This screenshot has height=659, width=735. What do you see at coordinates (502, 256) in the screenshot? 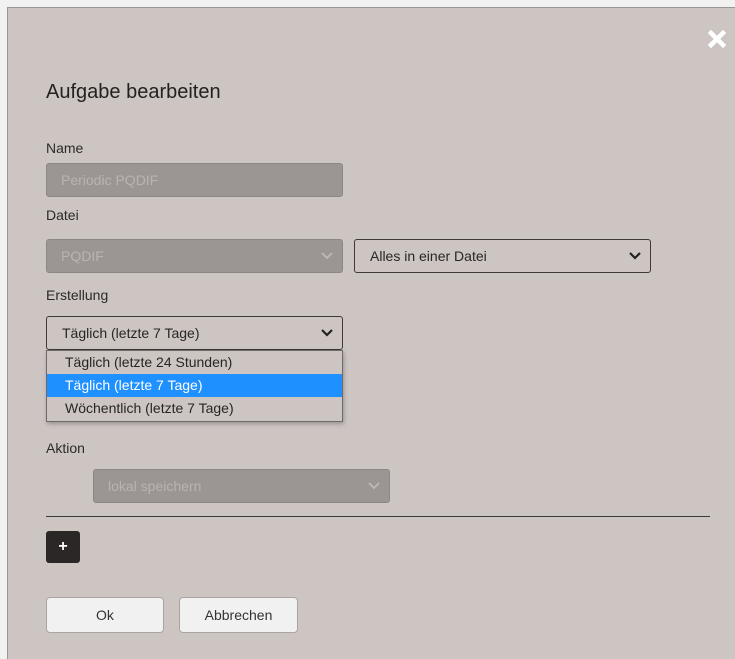
I see `file-mode-select: Alles in einer Datei` at bounding box center [502, 256].